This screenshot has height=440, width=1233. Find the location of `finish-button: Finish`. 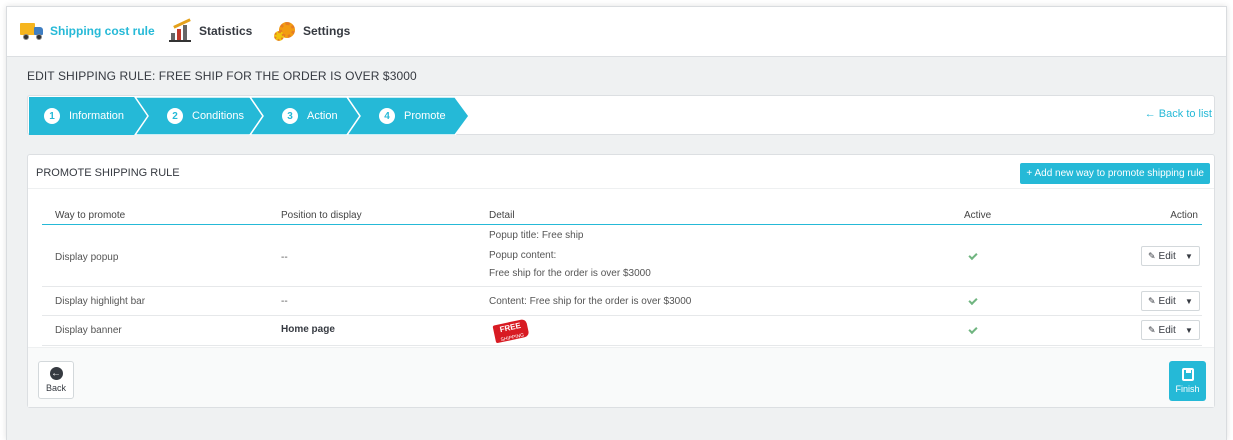

finish-button: Finish is located at coordinates (1187, 381).